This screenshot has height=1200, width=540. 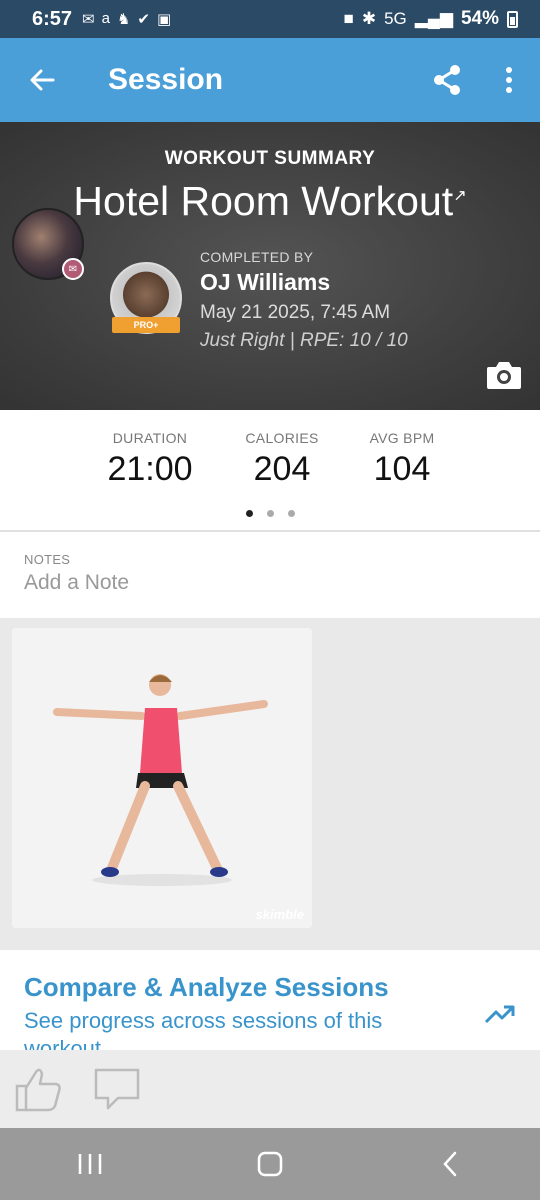 What do you see at coordinates (460, 196) in the screenshot?
I see `external-link-icon: ↗` at bounding box center [460, 196].